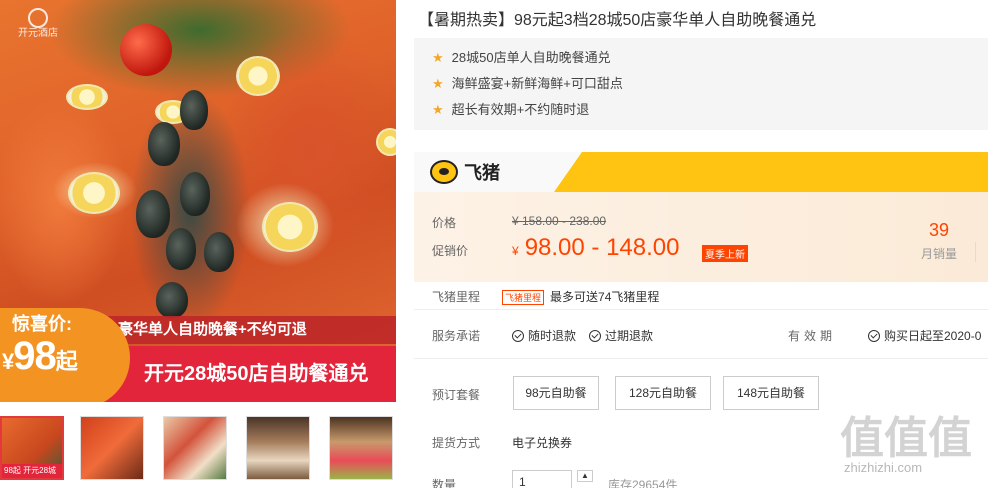 The height and width of the screenshot is (488, 988). Describe the element at coordinates (523, 297) in the screenshot. I see `mileage-tag: 飞猪里程` at that location.